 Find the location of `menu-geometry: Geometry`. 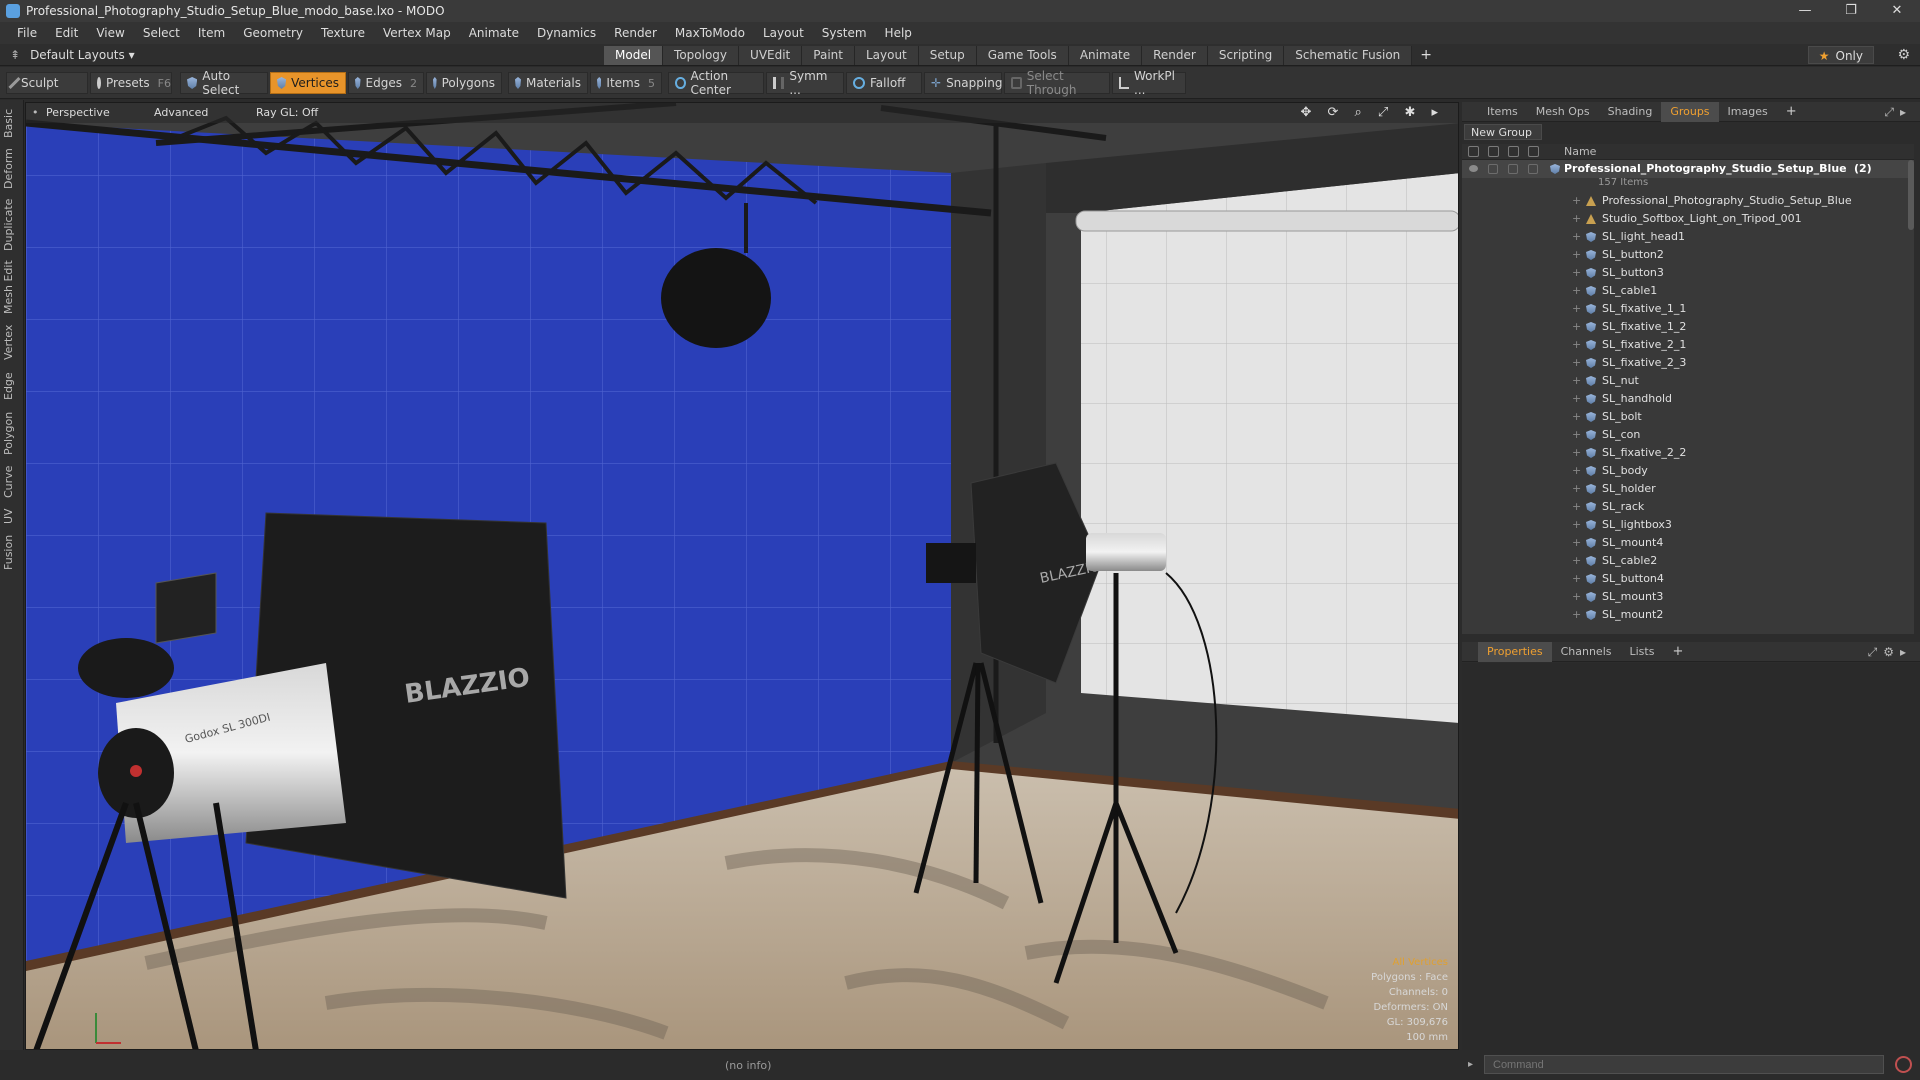

menu-geometry: Geometry is located at coordinates (273, 33).